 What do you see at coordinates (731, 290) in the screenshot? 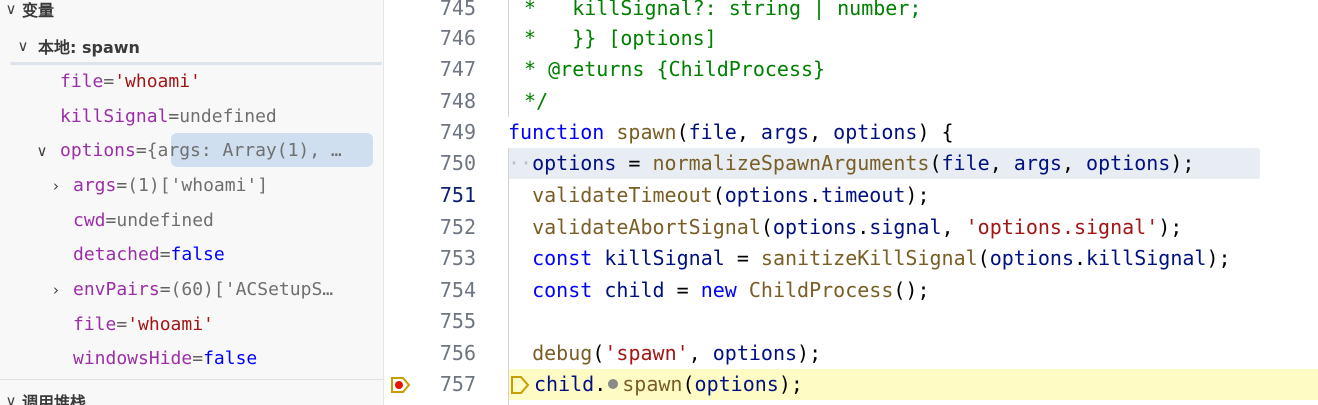
I see `code-line-754: const child = new ChildProcess();` at bounding box center [731, 290].